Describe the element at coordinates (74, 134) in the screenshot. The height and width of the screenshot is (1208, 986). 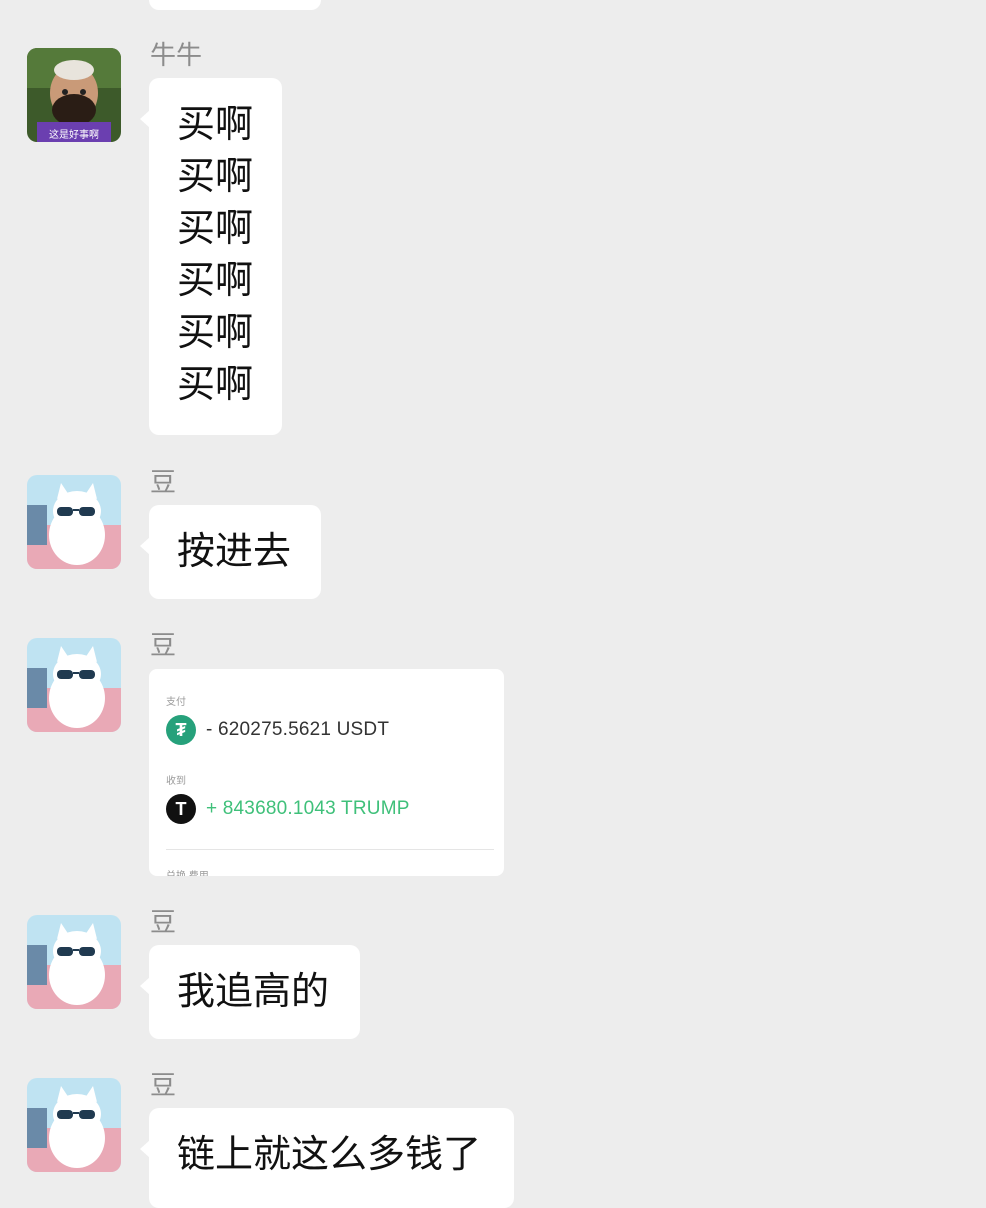
I see `avatar-caption: 这是好事啊` at that location.